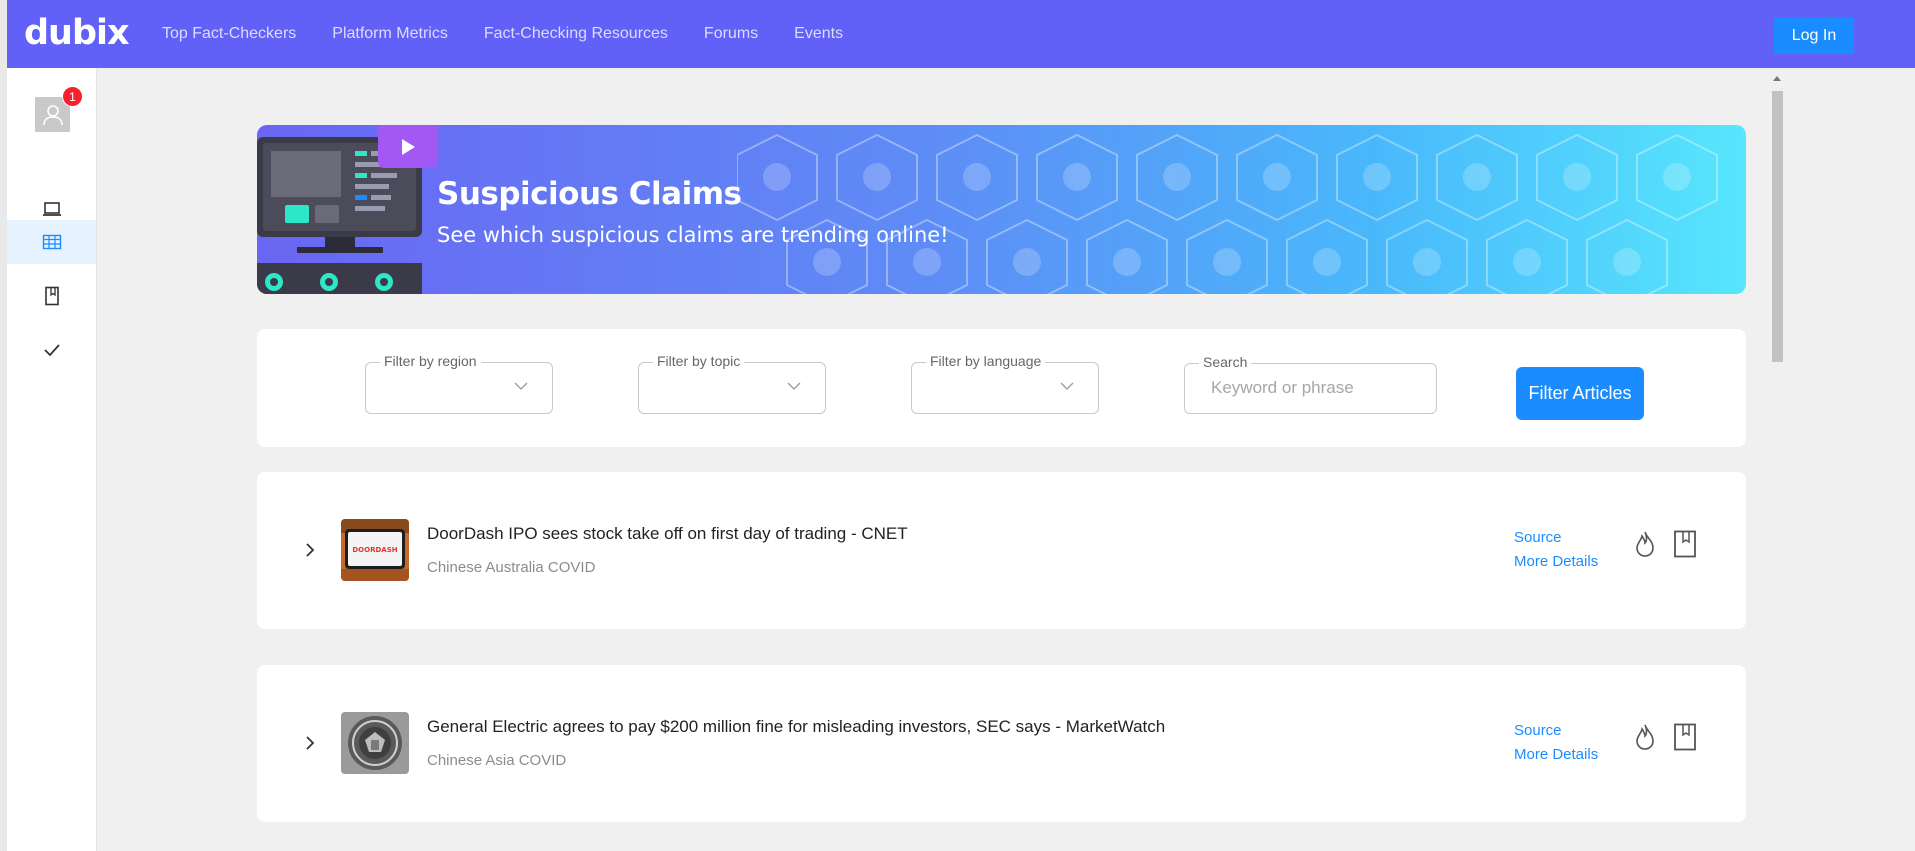 The height and width of the screenshot is (851, 1915). I want to click on sidebar: 1, so click(52, 459).